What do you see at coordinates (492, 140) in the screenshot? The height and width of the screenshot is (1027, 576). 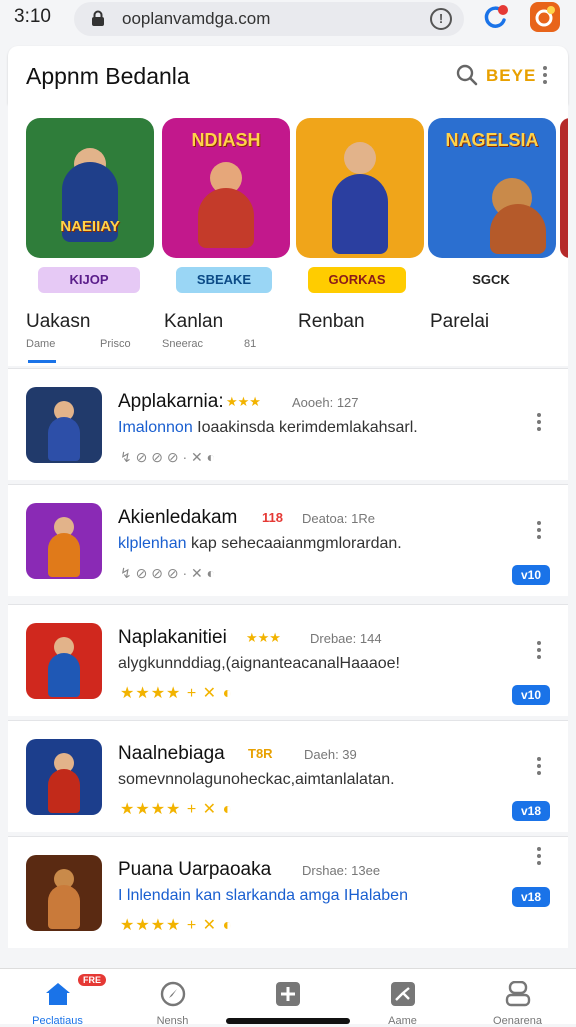 I see `tile-art-title: NAGELSIA` at bounding box center [492, 140].